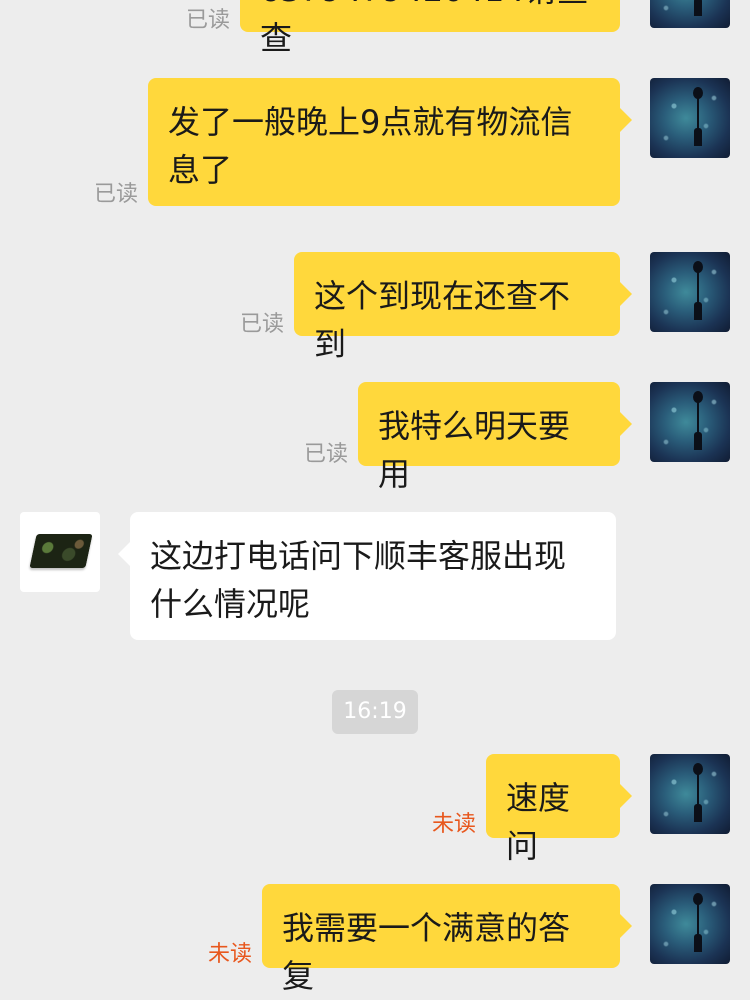 The height and width of the screenshot is (1000, 750). Describe the element at coordinates (375, 712) in the screenshot. I see `timestamp-divider: 16:19` at that location.